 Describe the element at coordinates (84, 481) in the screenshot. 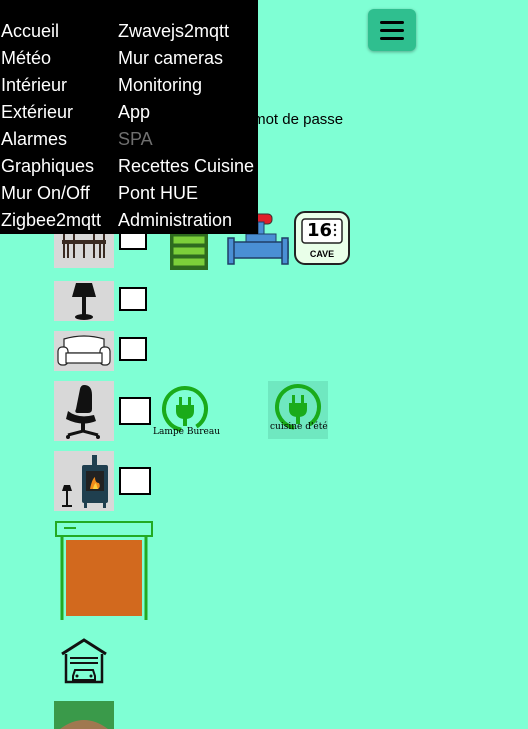

I see `wood-stove-icon` at that location.